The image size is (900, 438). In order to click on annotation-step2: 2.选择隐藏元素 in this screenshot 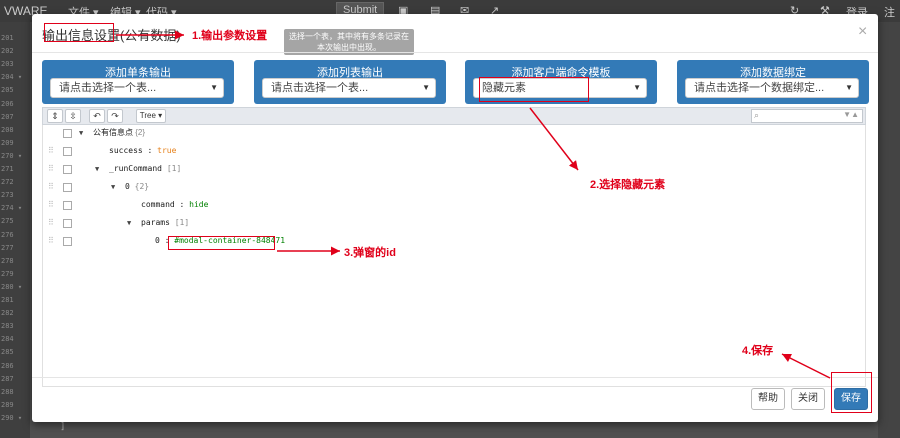, I will do `click(628, 185)`.